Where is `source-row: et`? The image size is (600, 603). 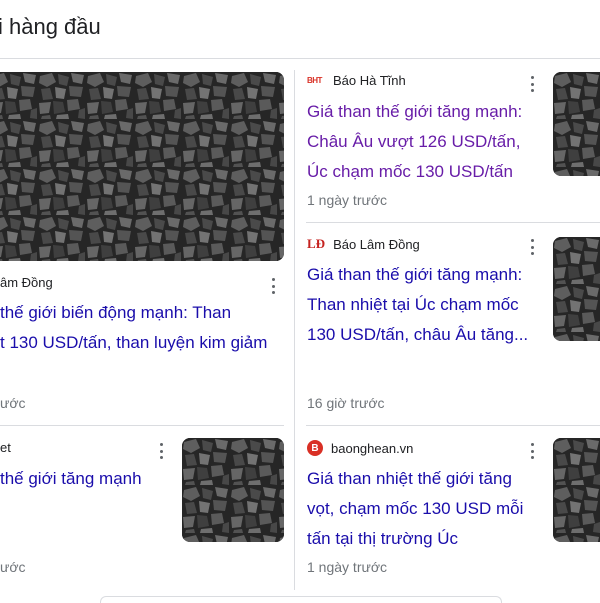
source-row: et is located at coordinates (5, 447).